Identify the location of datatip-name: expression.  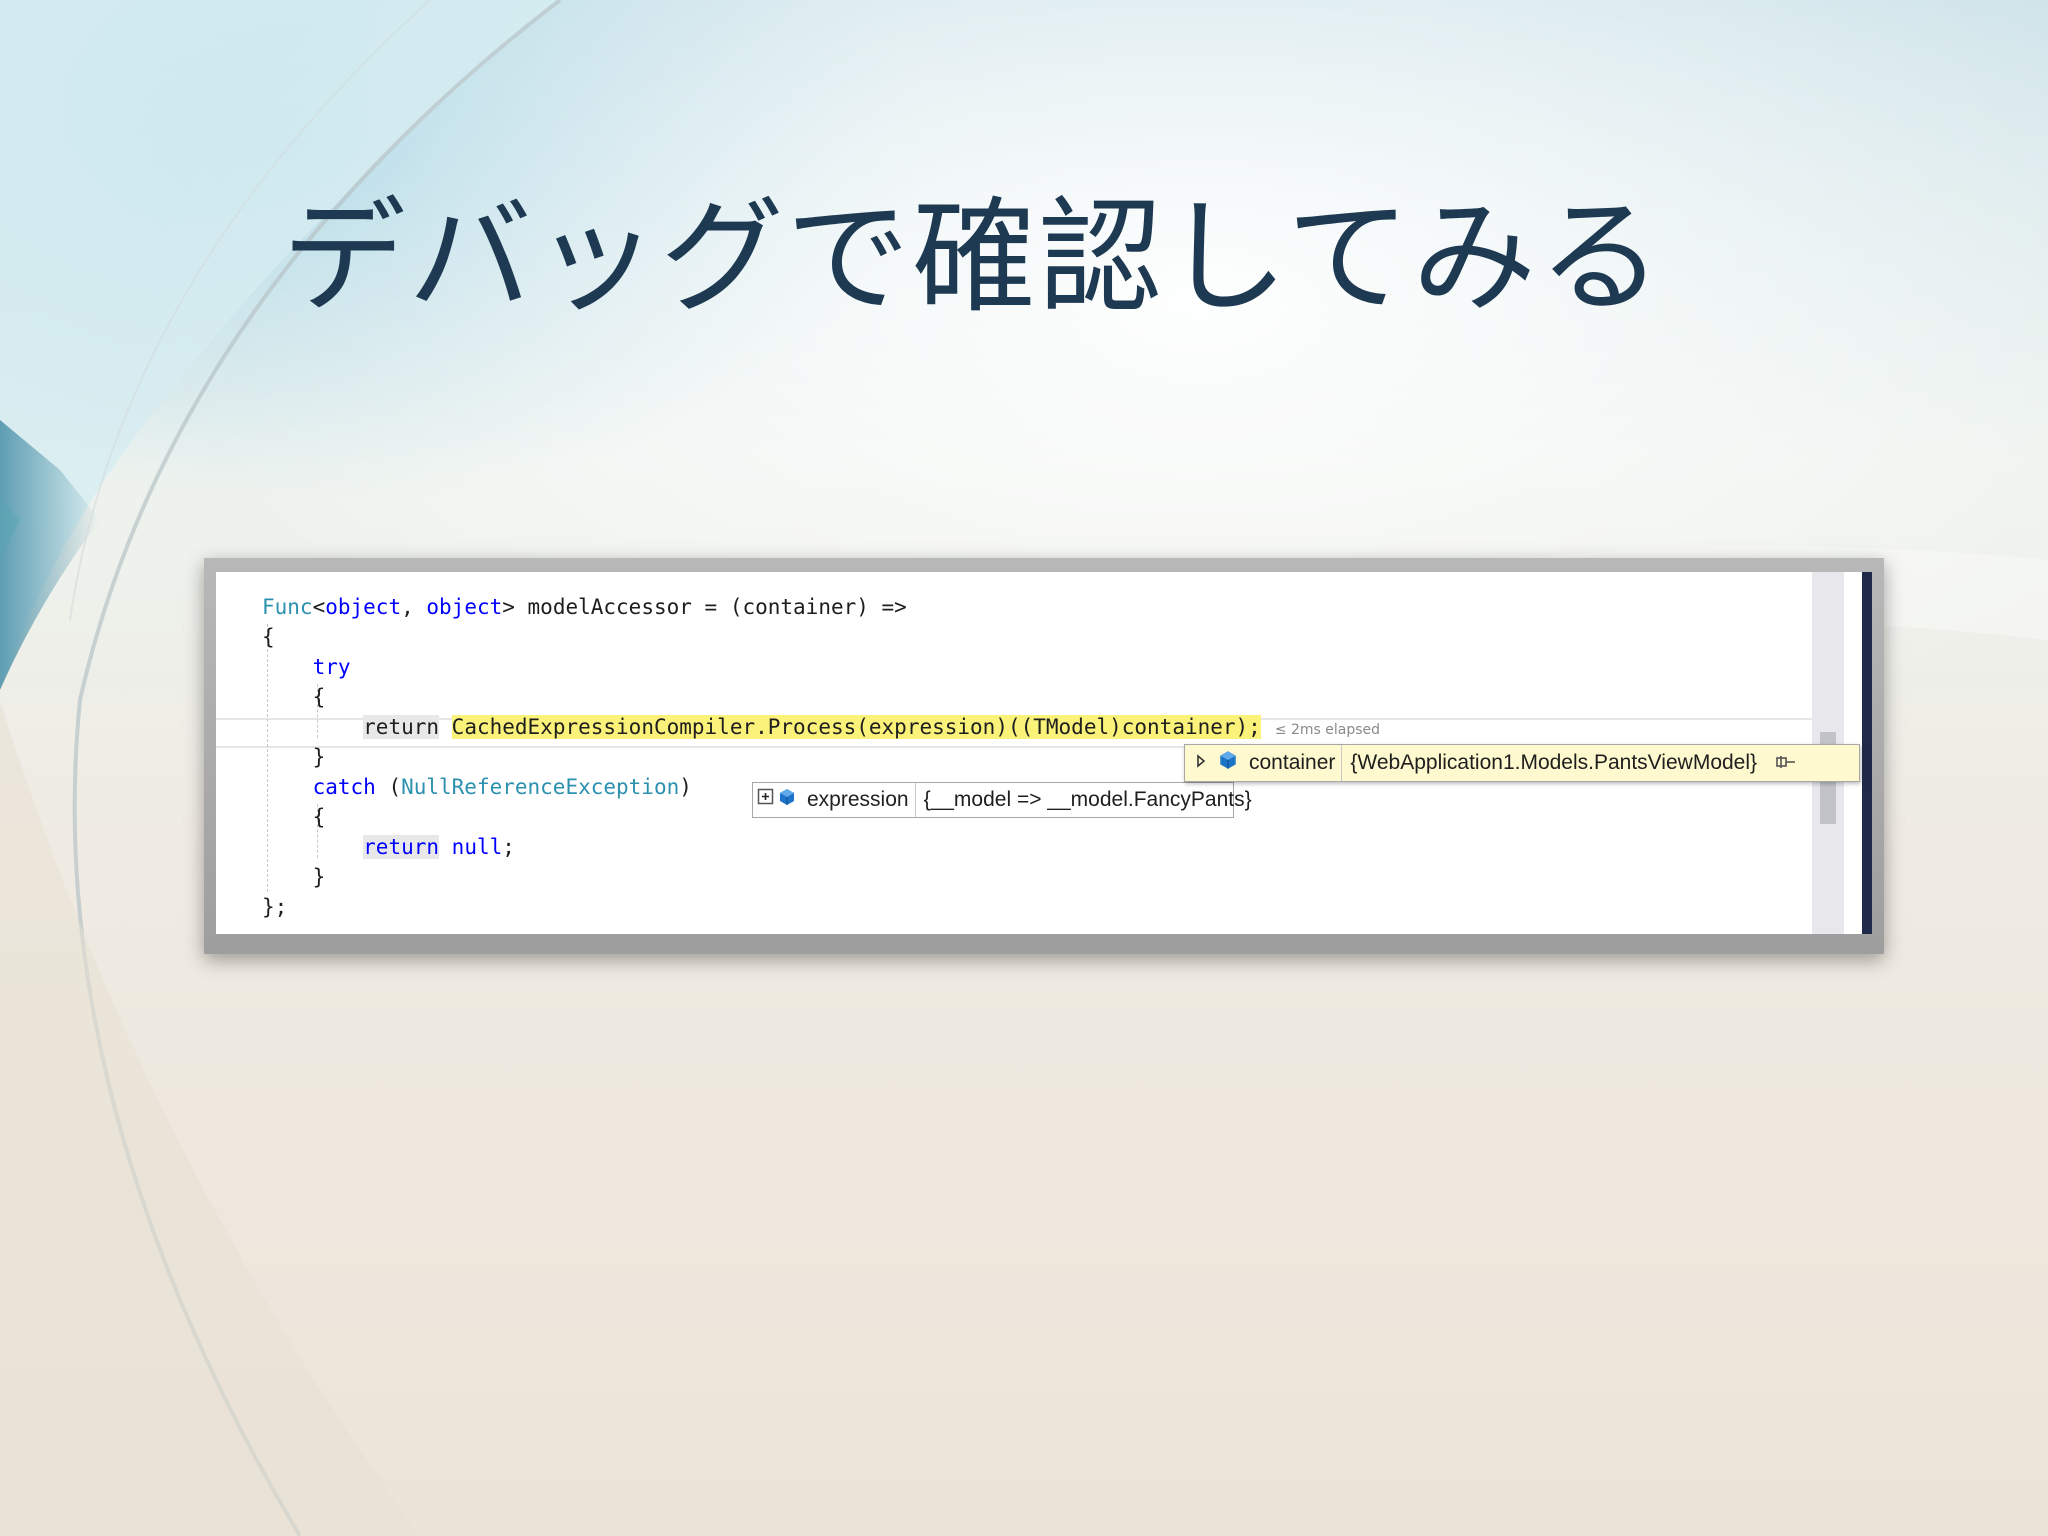
(858, 799).